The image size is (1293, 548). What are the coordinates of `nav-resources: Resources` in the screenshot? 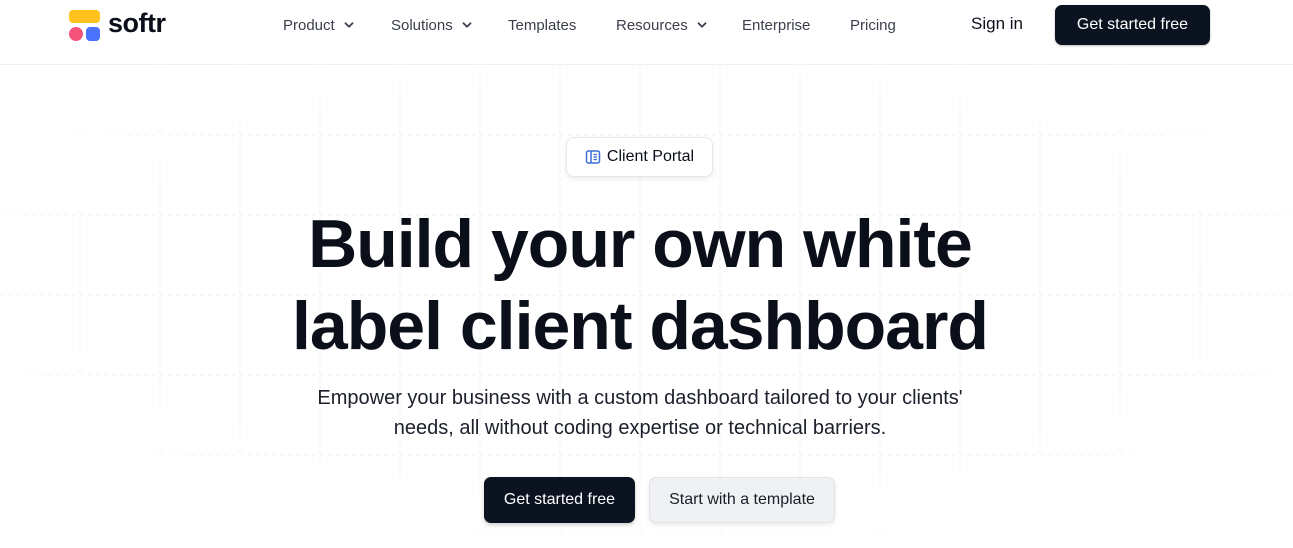 It's located at (661, 25).